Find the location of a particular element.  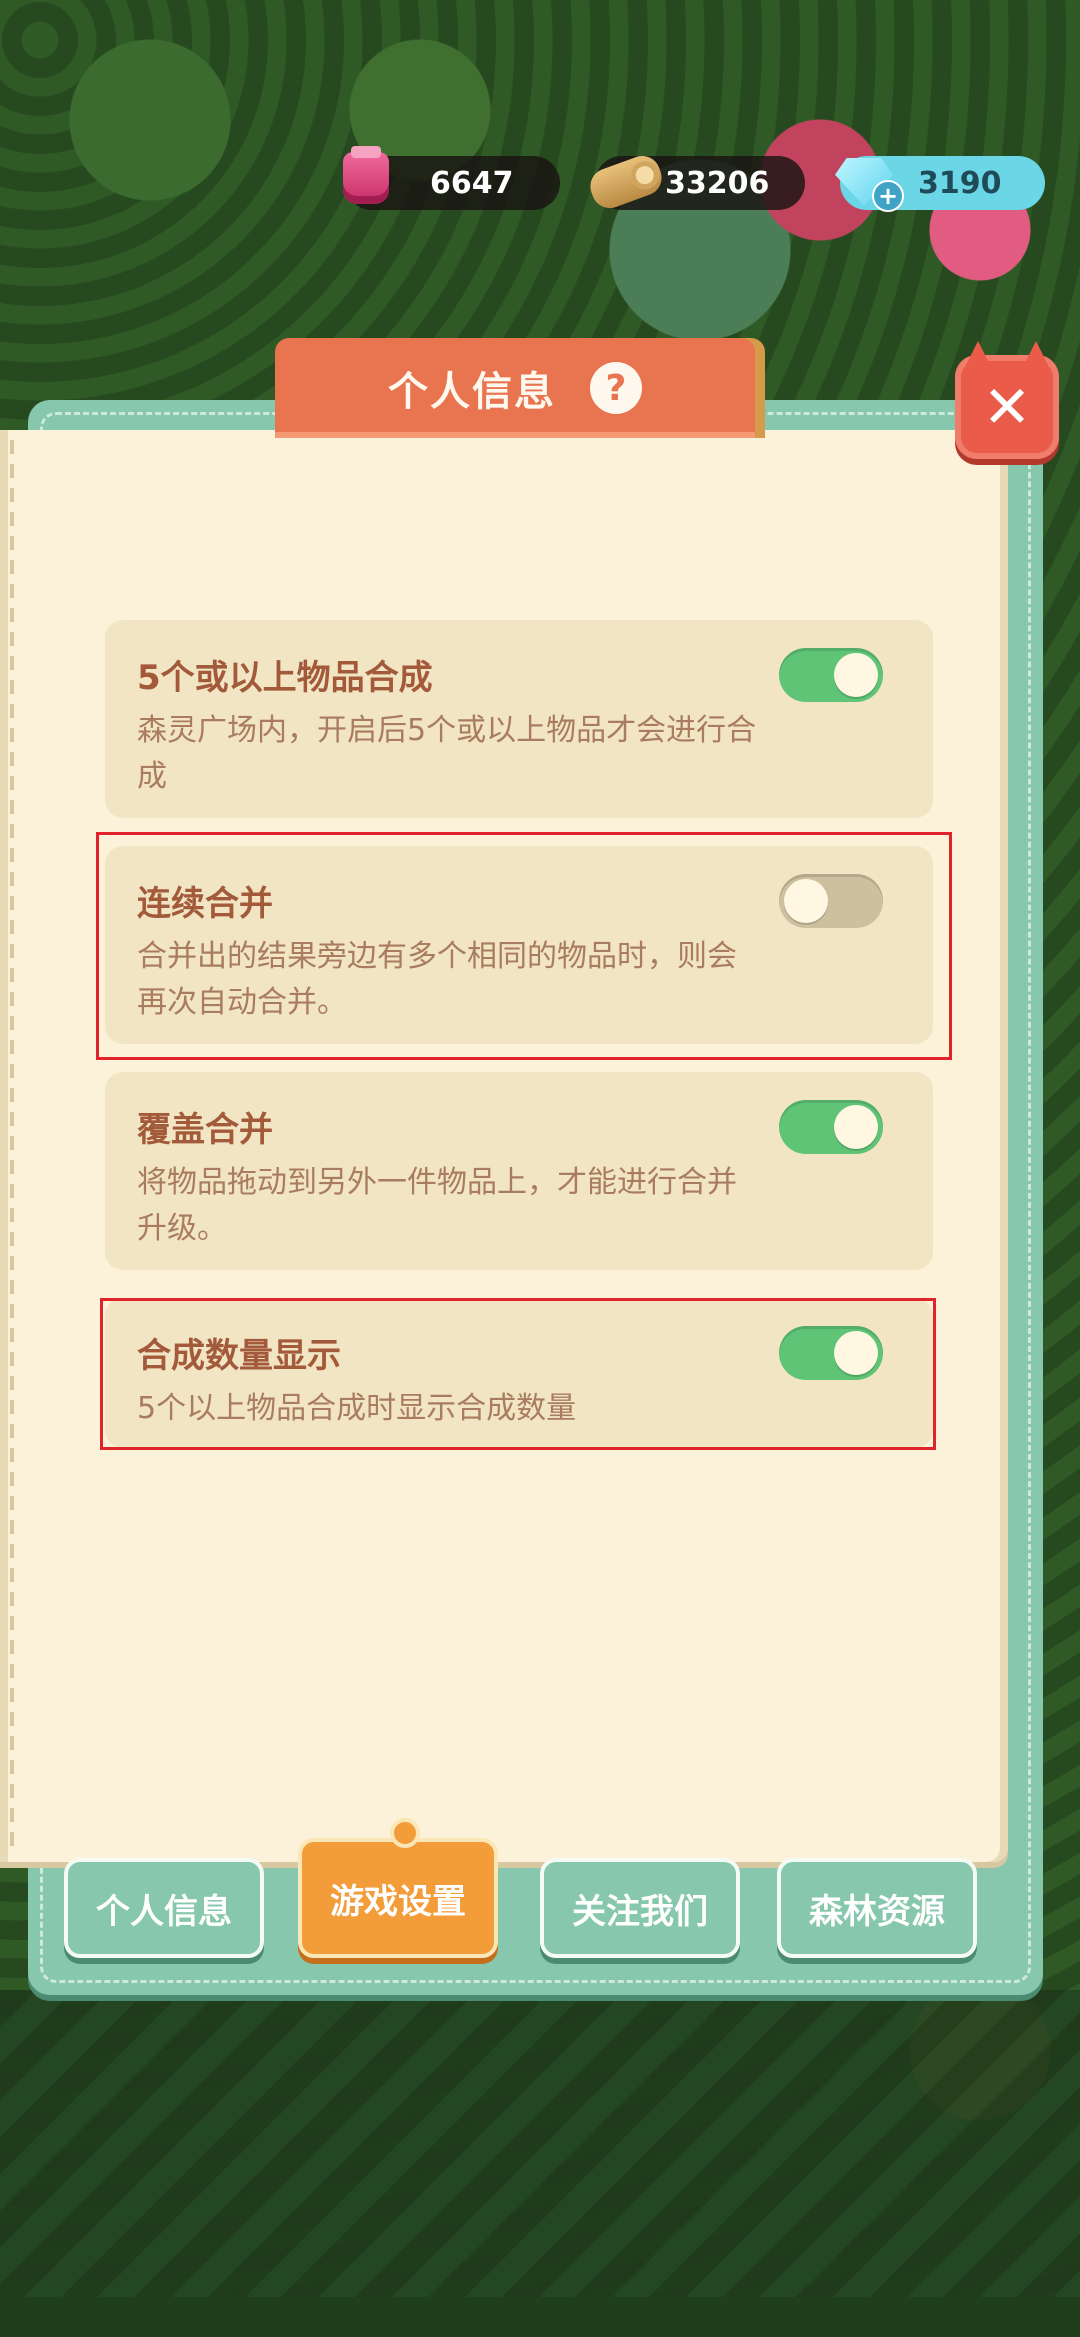

tab-game-settings: 游戏设置 is located at coordinates (398, 1888).